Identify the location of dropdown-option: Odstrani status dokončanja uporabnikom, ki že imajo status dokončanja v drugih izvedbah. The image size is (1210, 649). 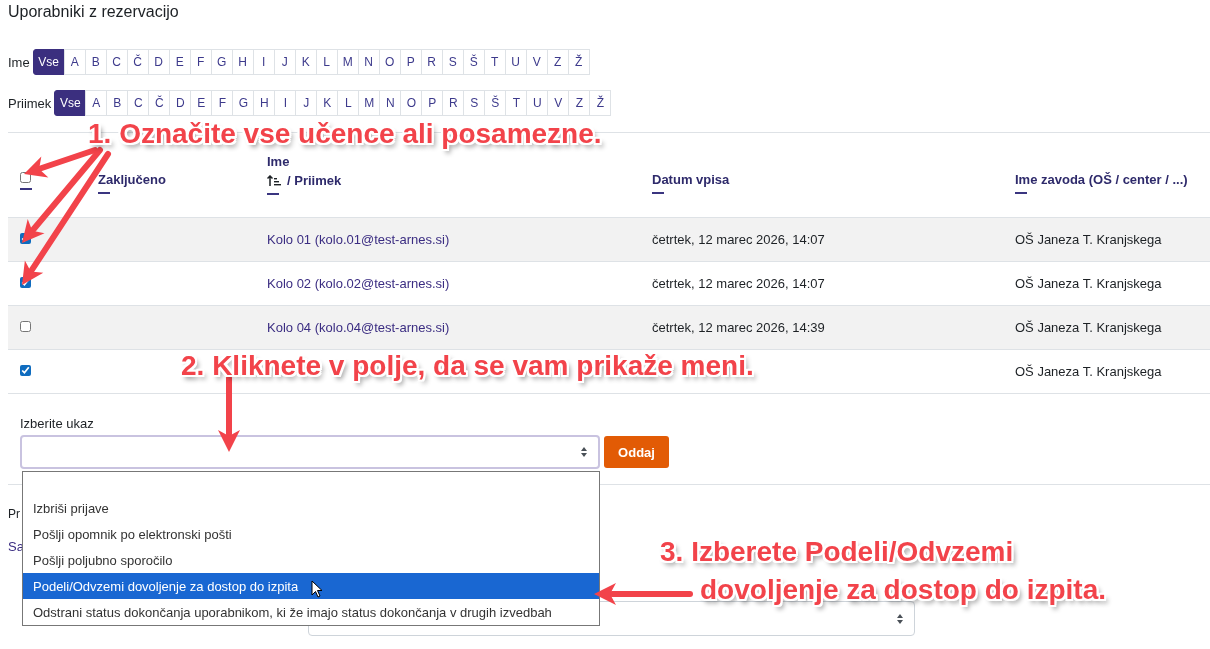
(311, 612).